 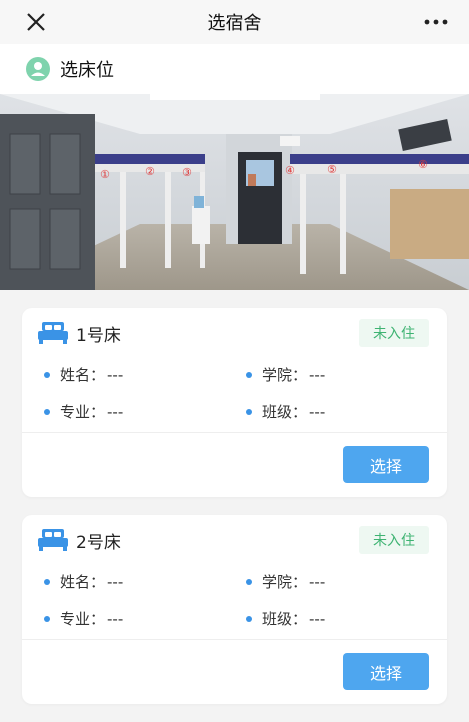 I want to click on bed-number-label: ②, so click(x=150, y=171).